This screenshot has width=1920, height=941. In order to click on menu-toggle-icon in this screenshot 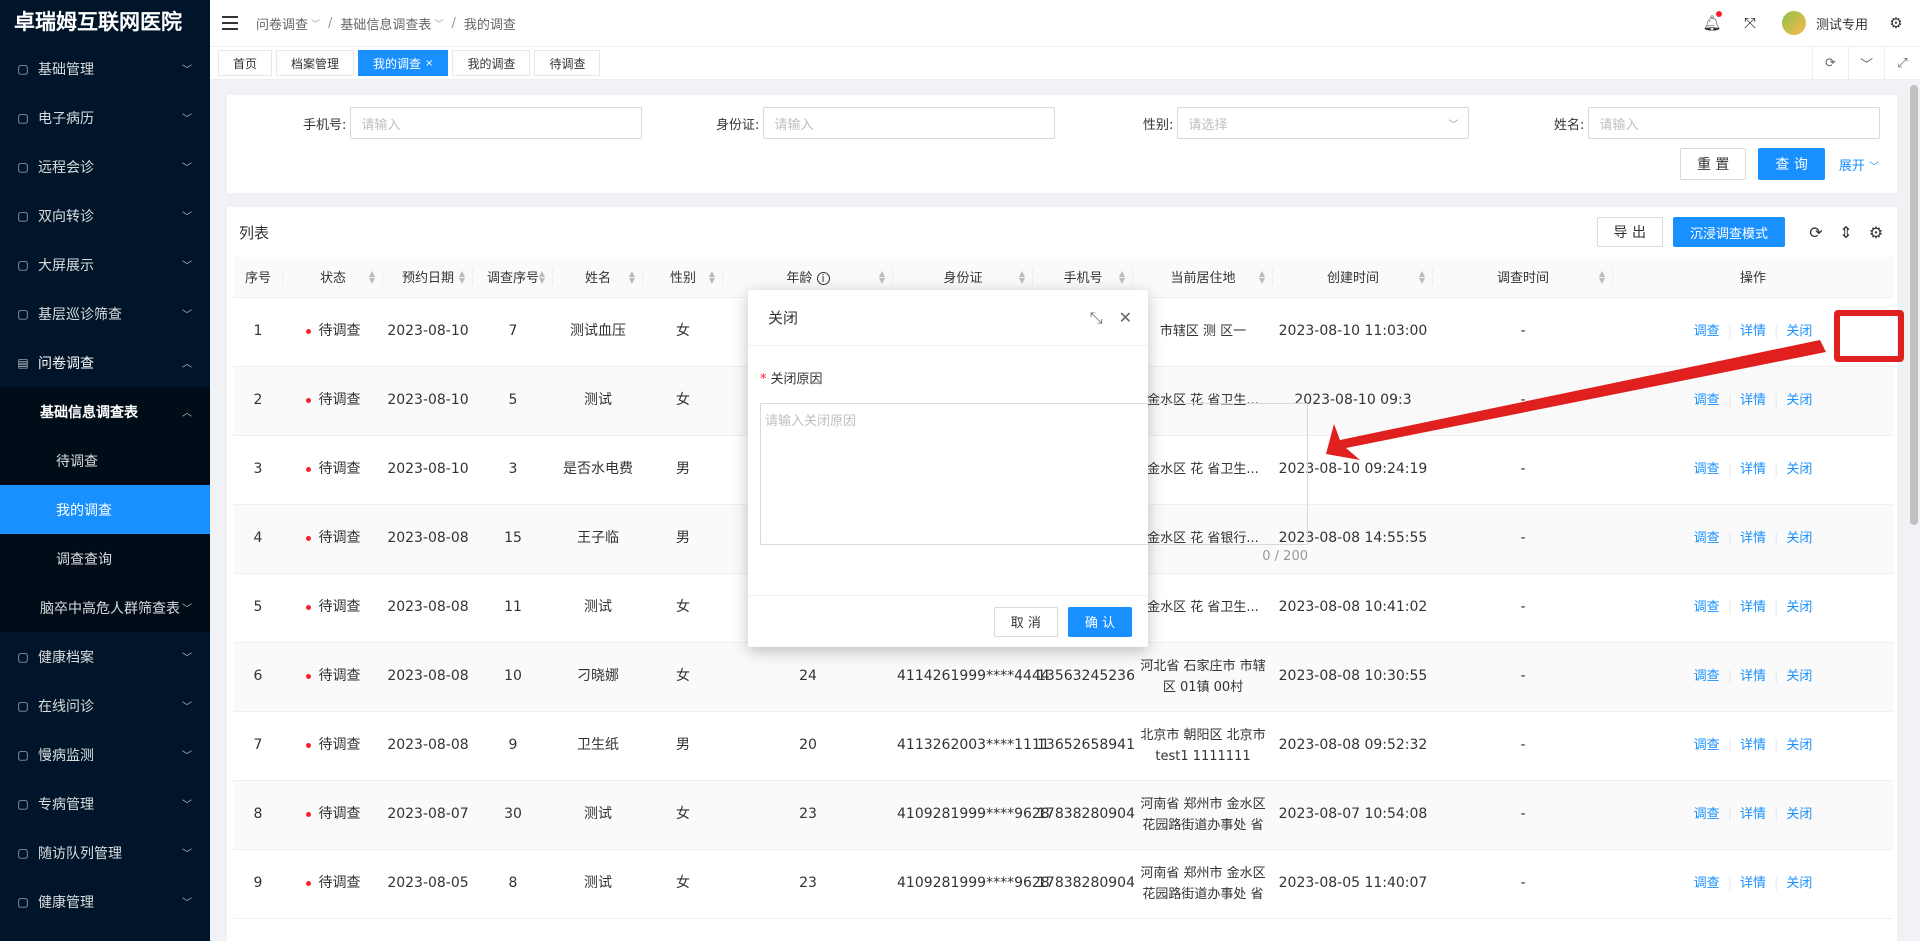, I will do `click(230, 23)`.